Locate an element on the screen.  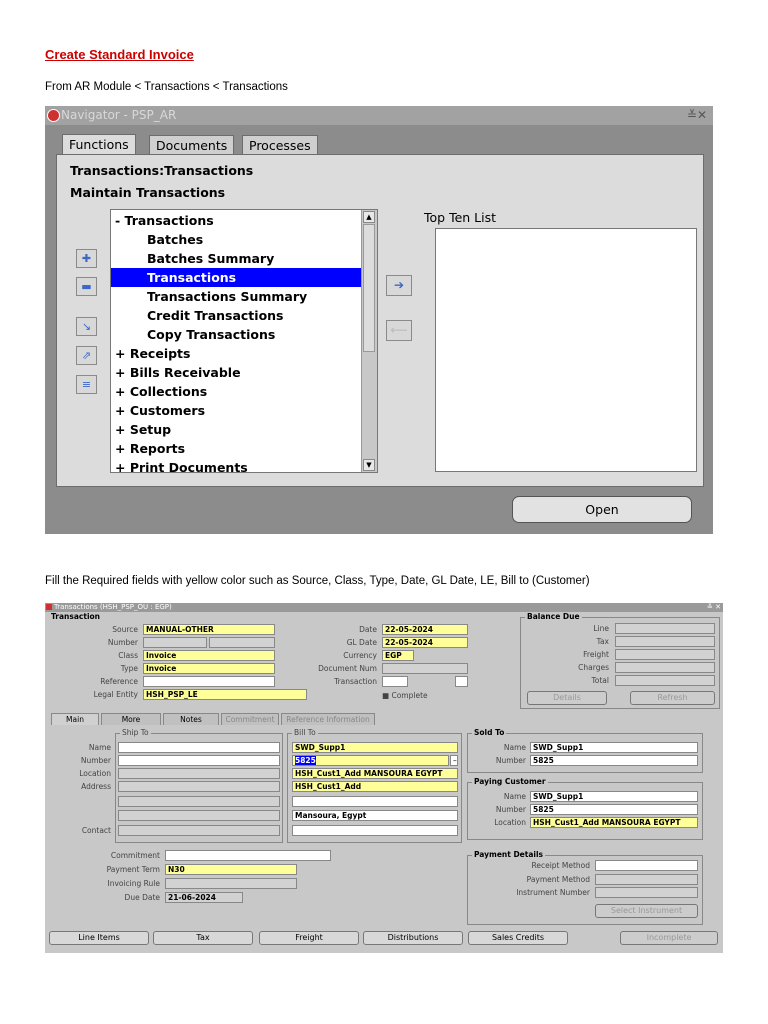
window-controls-icon: ≚✕ is located at coordinates (697, 115).